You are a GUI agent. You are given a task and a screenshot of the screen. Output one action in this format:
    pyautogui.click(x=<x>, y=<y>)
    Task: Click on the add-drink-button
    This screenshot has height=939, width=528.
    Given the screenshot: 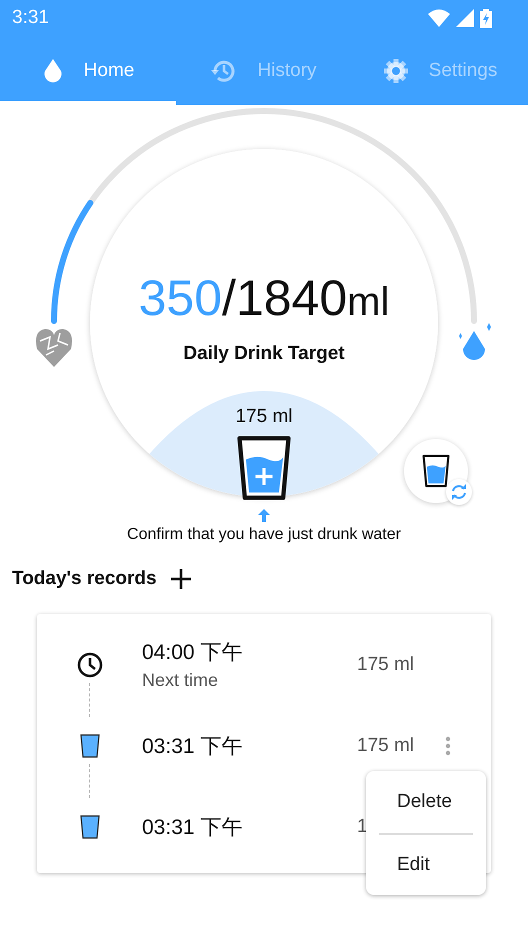 What is the action you would take?
    pyautogui.click(x=264, y=468)
    